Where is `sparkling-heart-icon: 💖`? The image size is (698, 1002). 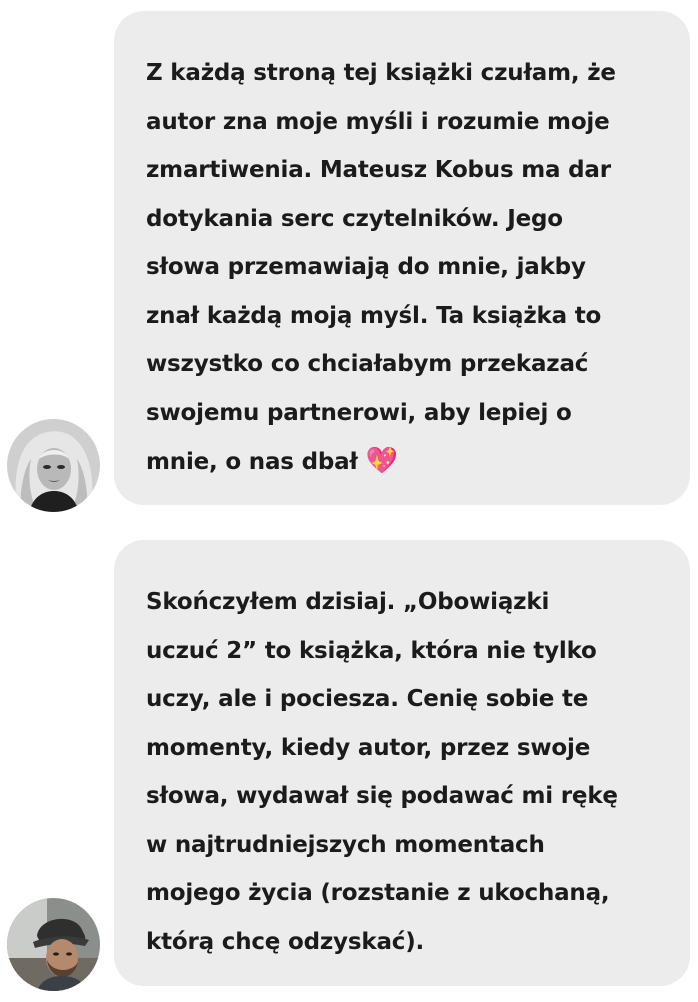
sparkling-heart-icon: 💖 is located at coordinates (381, 461).